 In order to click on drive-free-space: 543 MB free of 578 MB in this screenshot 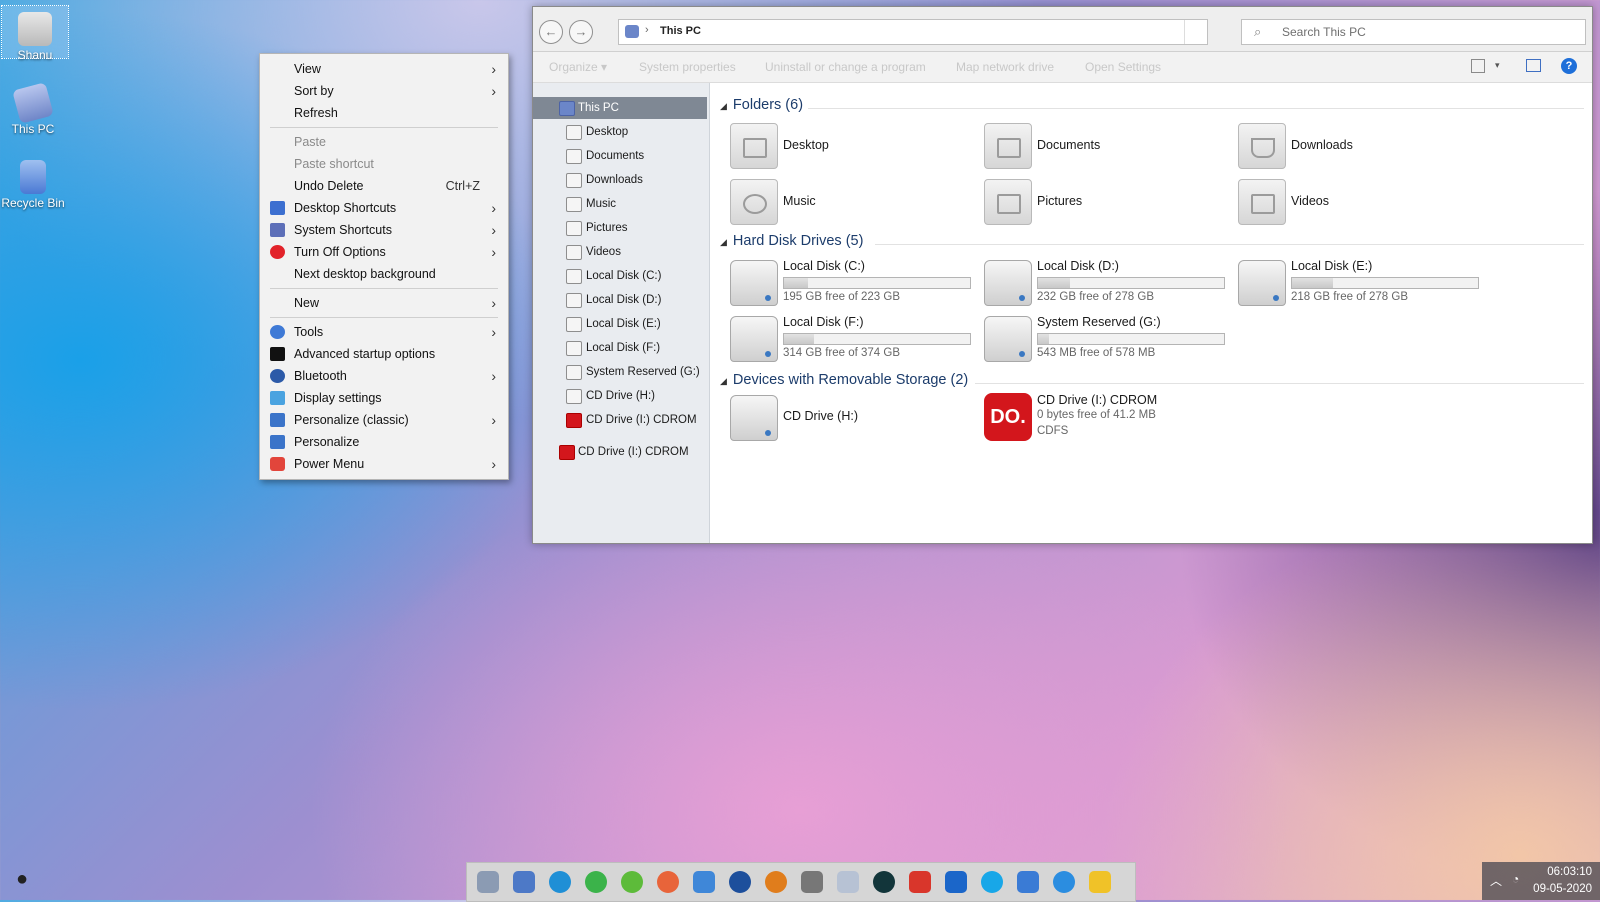, I will do `click(1096, 353)`.